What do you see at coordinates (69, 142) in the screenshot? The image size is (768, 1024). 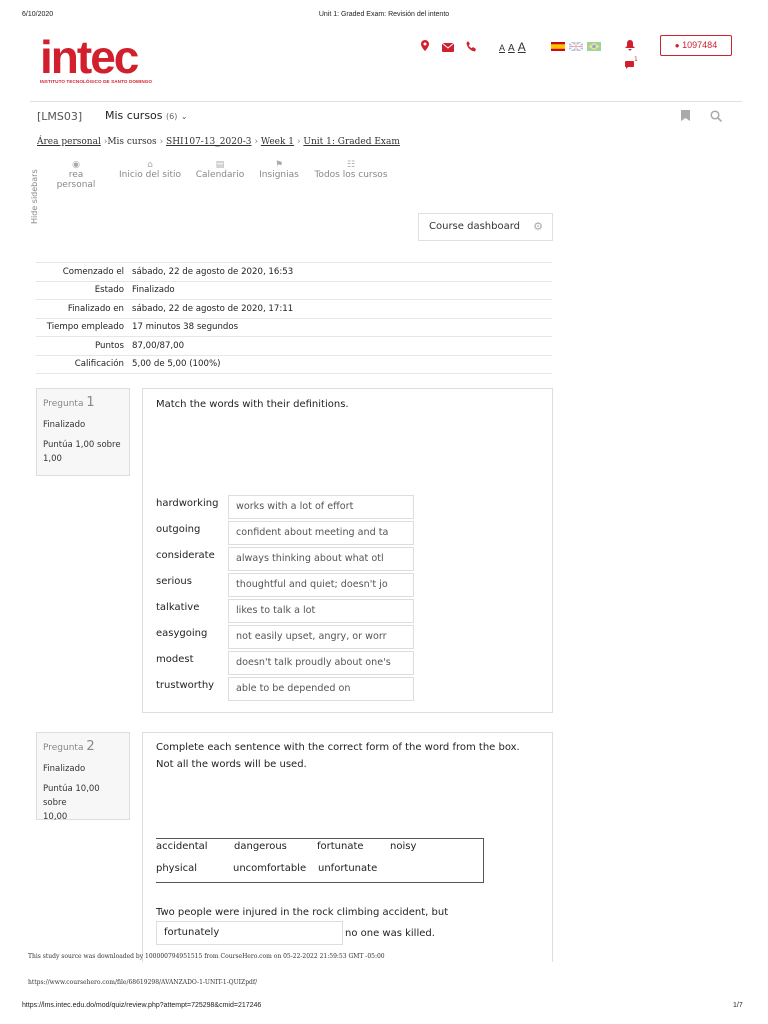 I see `breadcrumb-personal-area: Área personal` at bounding box center [69, 142].